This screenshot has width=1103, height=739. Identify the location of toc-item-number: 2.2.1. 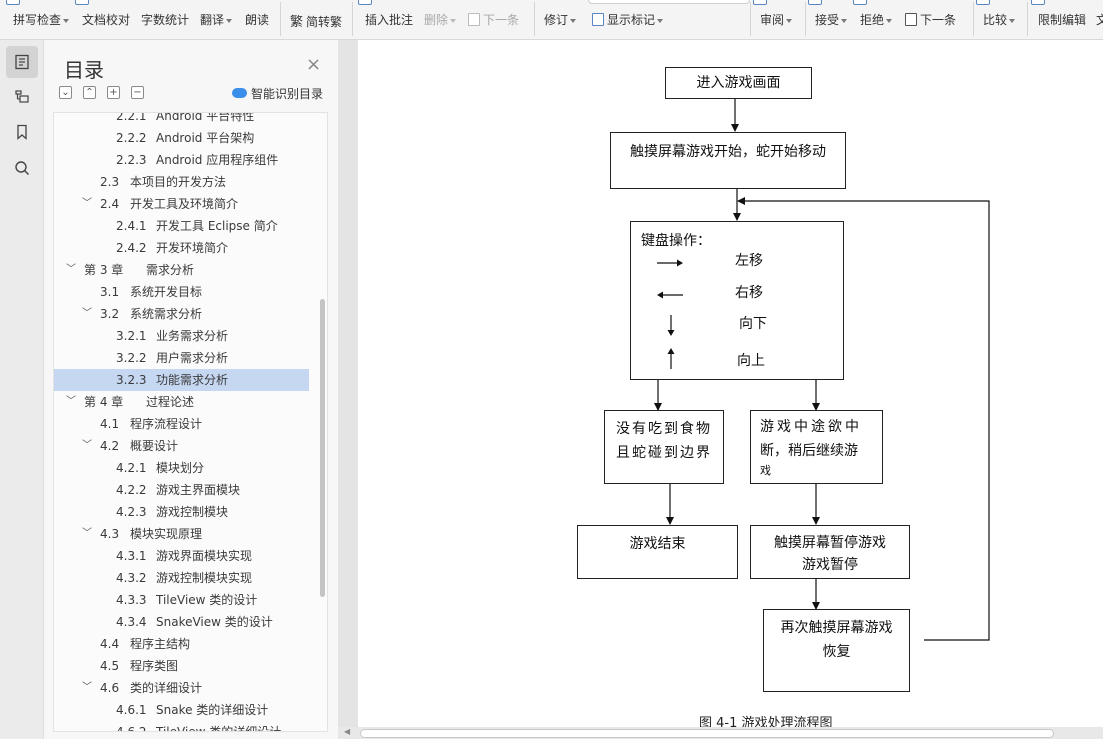
(131, 117).